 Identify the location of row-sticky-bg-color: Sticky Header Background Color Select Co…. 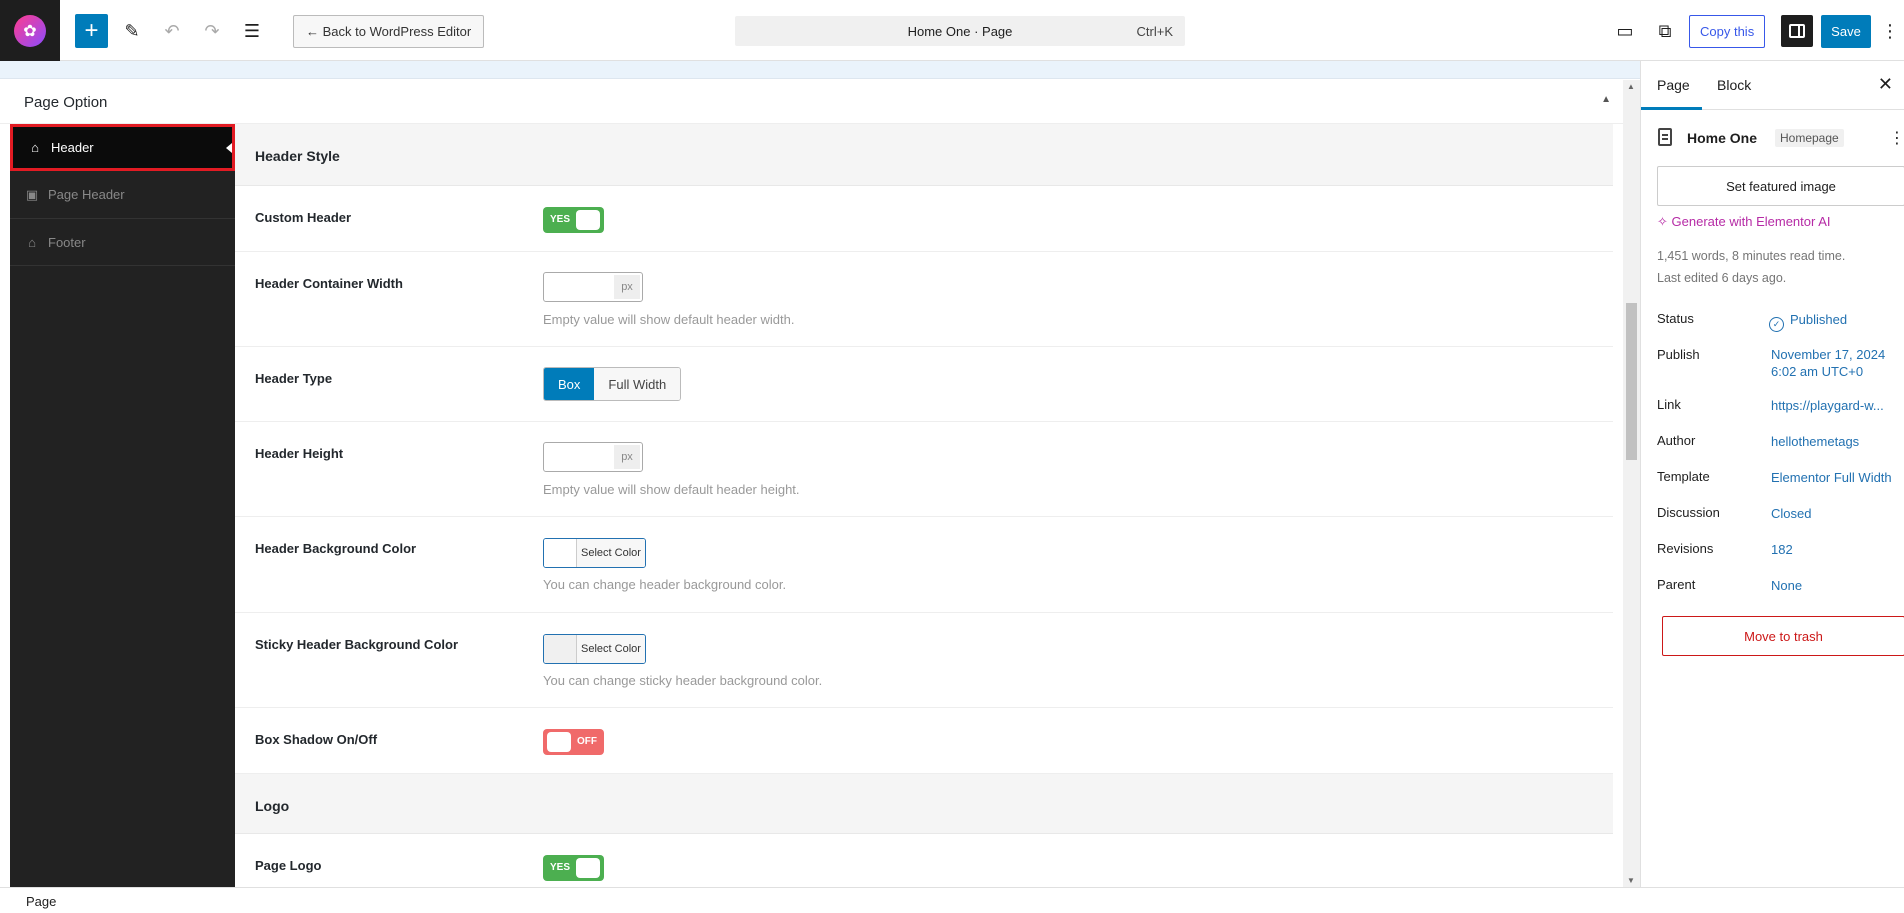
(924, 660).